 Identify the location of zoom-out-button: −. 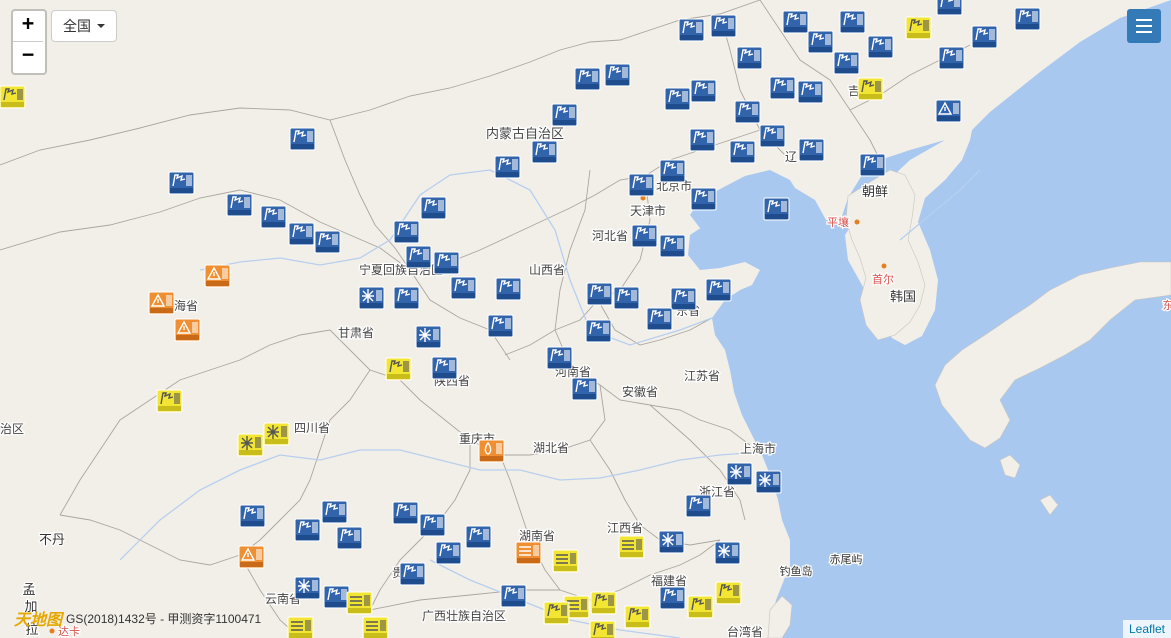
(28, 56).